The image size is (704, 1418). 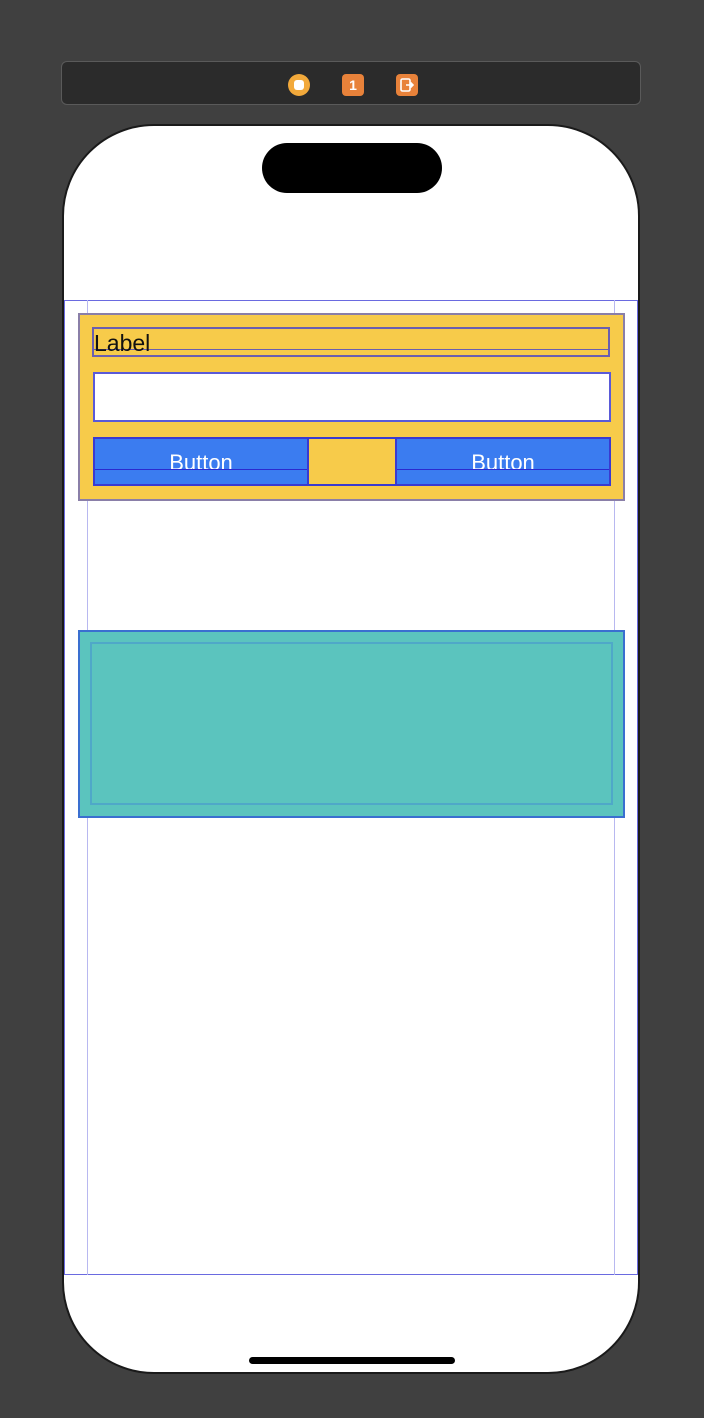 I want to click on home-indicator, so click(x=352, y=1360).